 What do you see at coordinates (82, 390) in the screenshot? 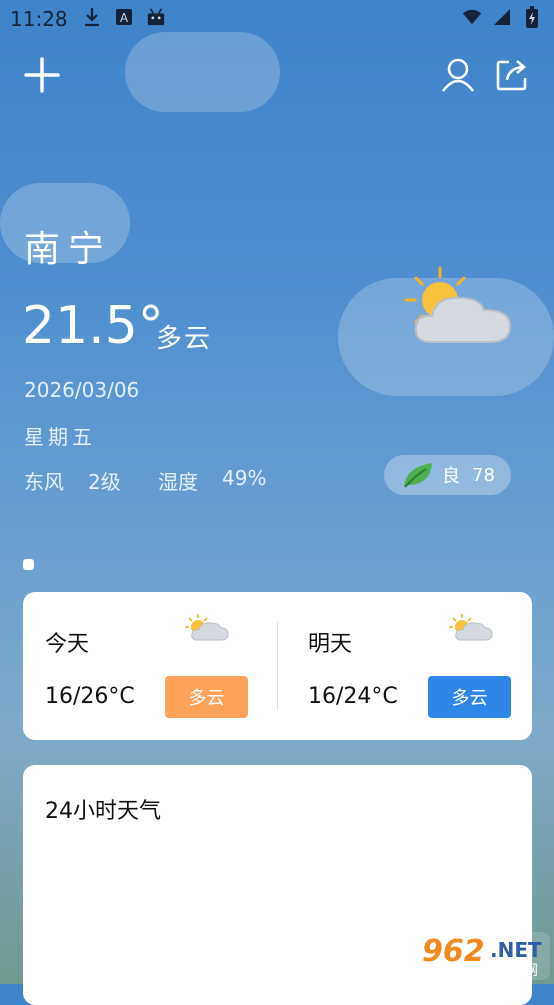
I see `current-date: 2026/03/06` at bounding box center [82, 390].